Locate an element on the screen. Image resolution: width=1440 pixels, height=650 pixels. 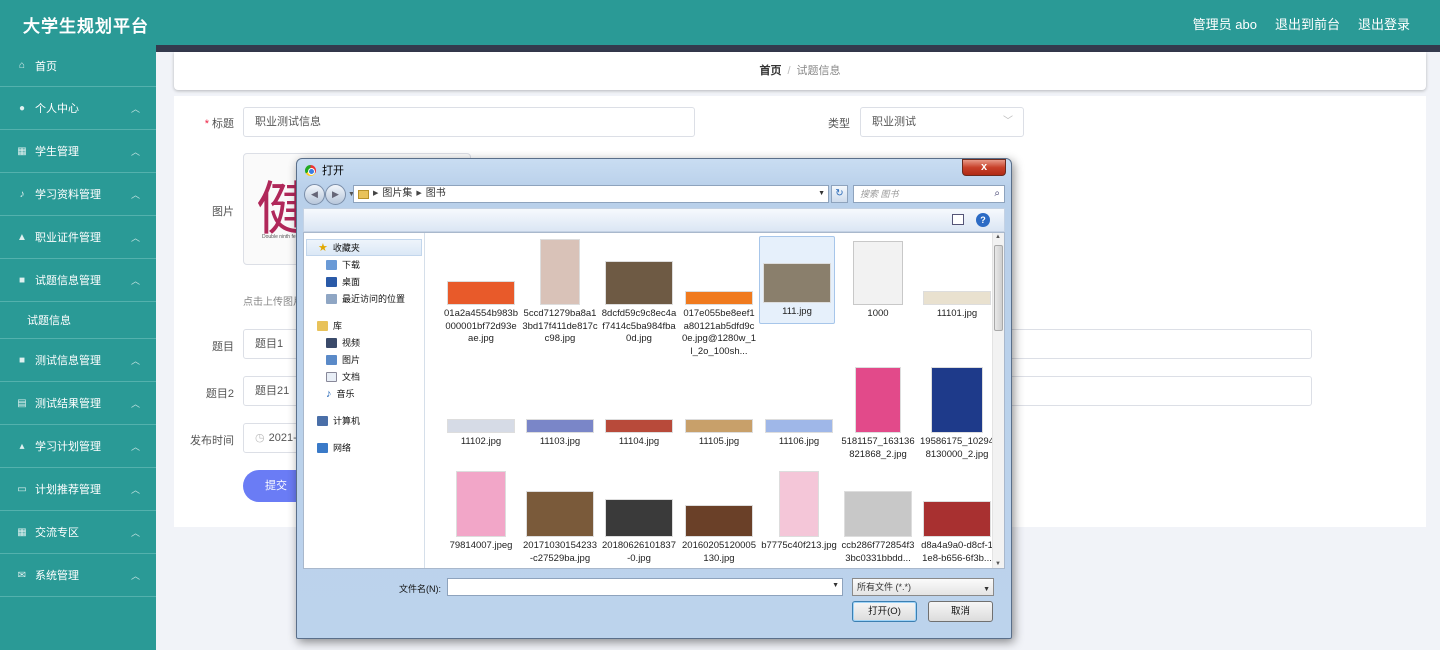
refresh-icon: ↻ is located at coordinates (839, 194).